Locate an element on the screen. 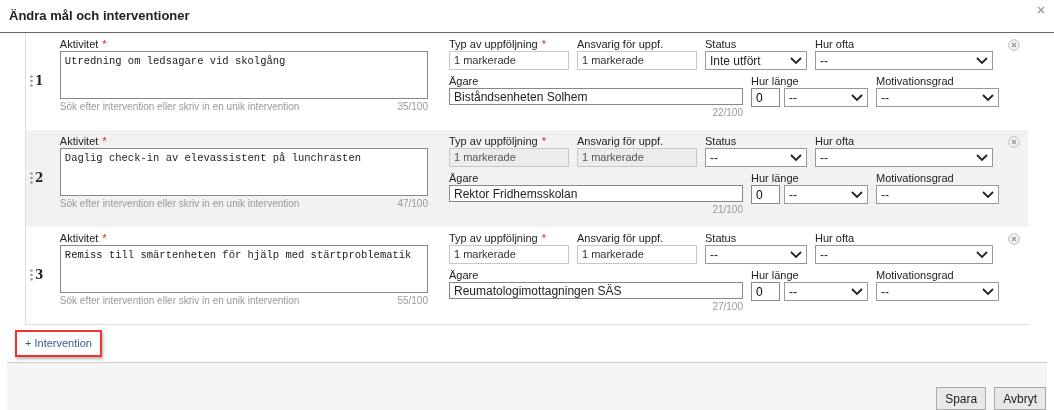 The height and width of the screenshot is (410, 1054). character-count: 55/100 is located at coordinates (412, 301).